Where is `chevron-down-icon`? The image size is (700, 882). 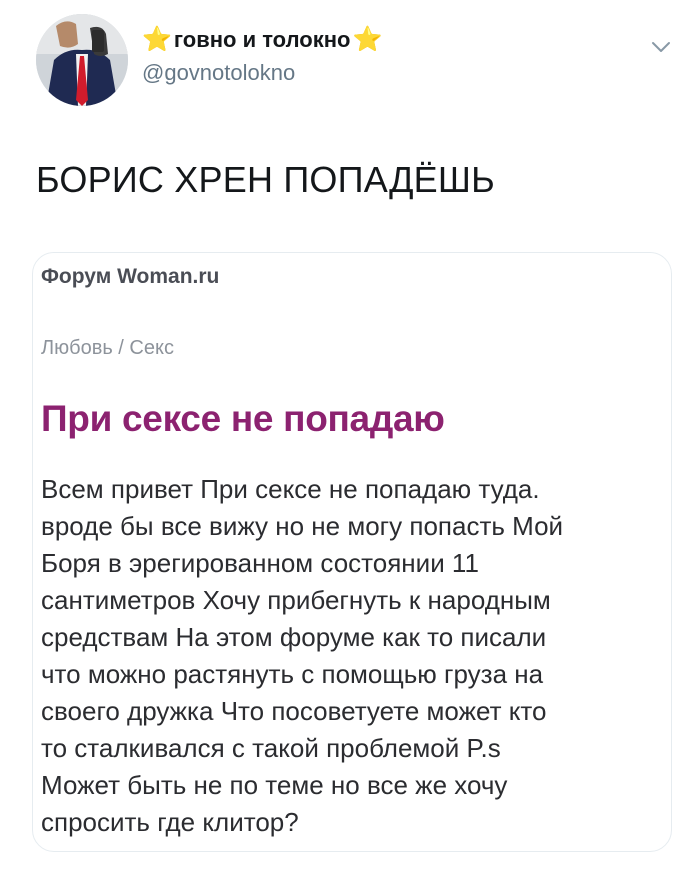 chevron-down-icon is located at coordinates (661, 47).